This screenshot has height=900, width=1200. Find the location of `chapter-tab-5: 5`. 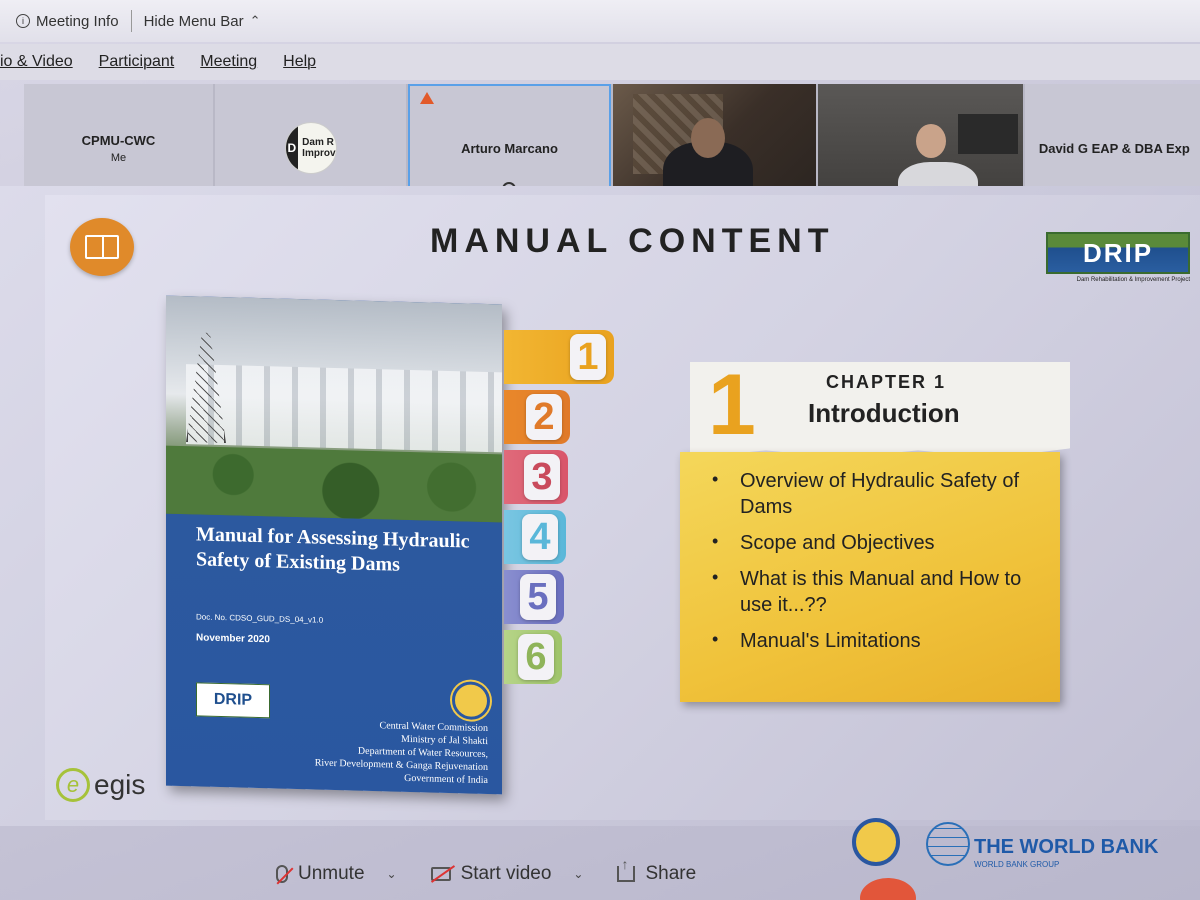

chapter-tab-5: 5 is located at coordinates (534, 597).